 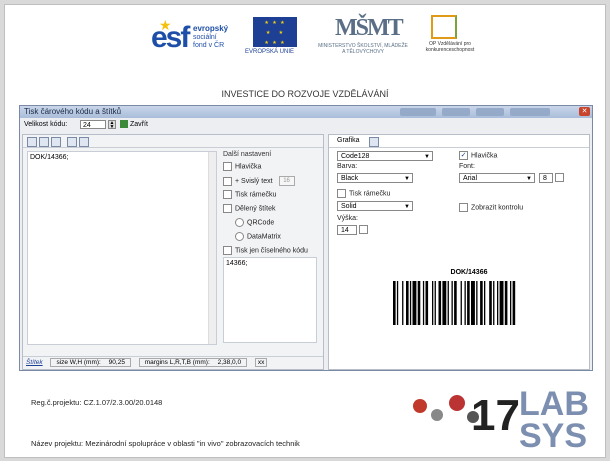 I want to click on op-icon, so click(x=444, y=27).